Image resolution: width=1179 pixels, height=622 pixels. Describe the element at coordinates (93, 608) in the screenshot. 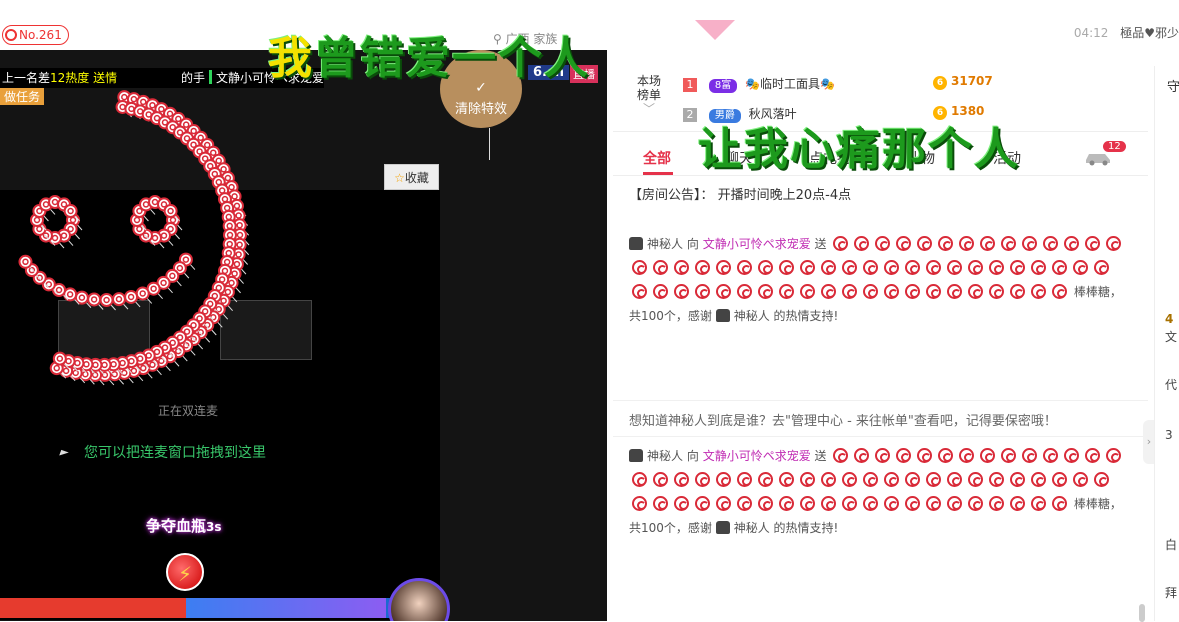

I see `pk-red-side` at that location.